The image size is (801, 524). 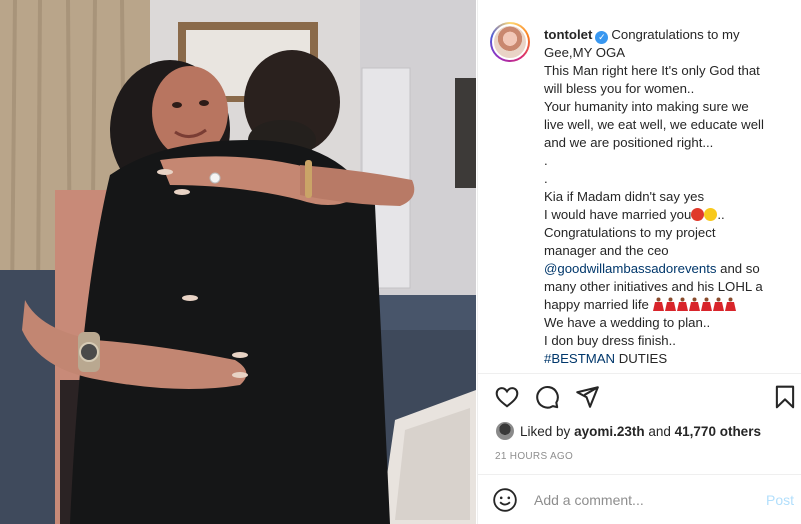 What do you see at coordinates (738, 268) in the screenshot?
I see `caption-text: and so` at bounding box center [738, 268].